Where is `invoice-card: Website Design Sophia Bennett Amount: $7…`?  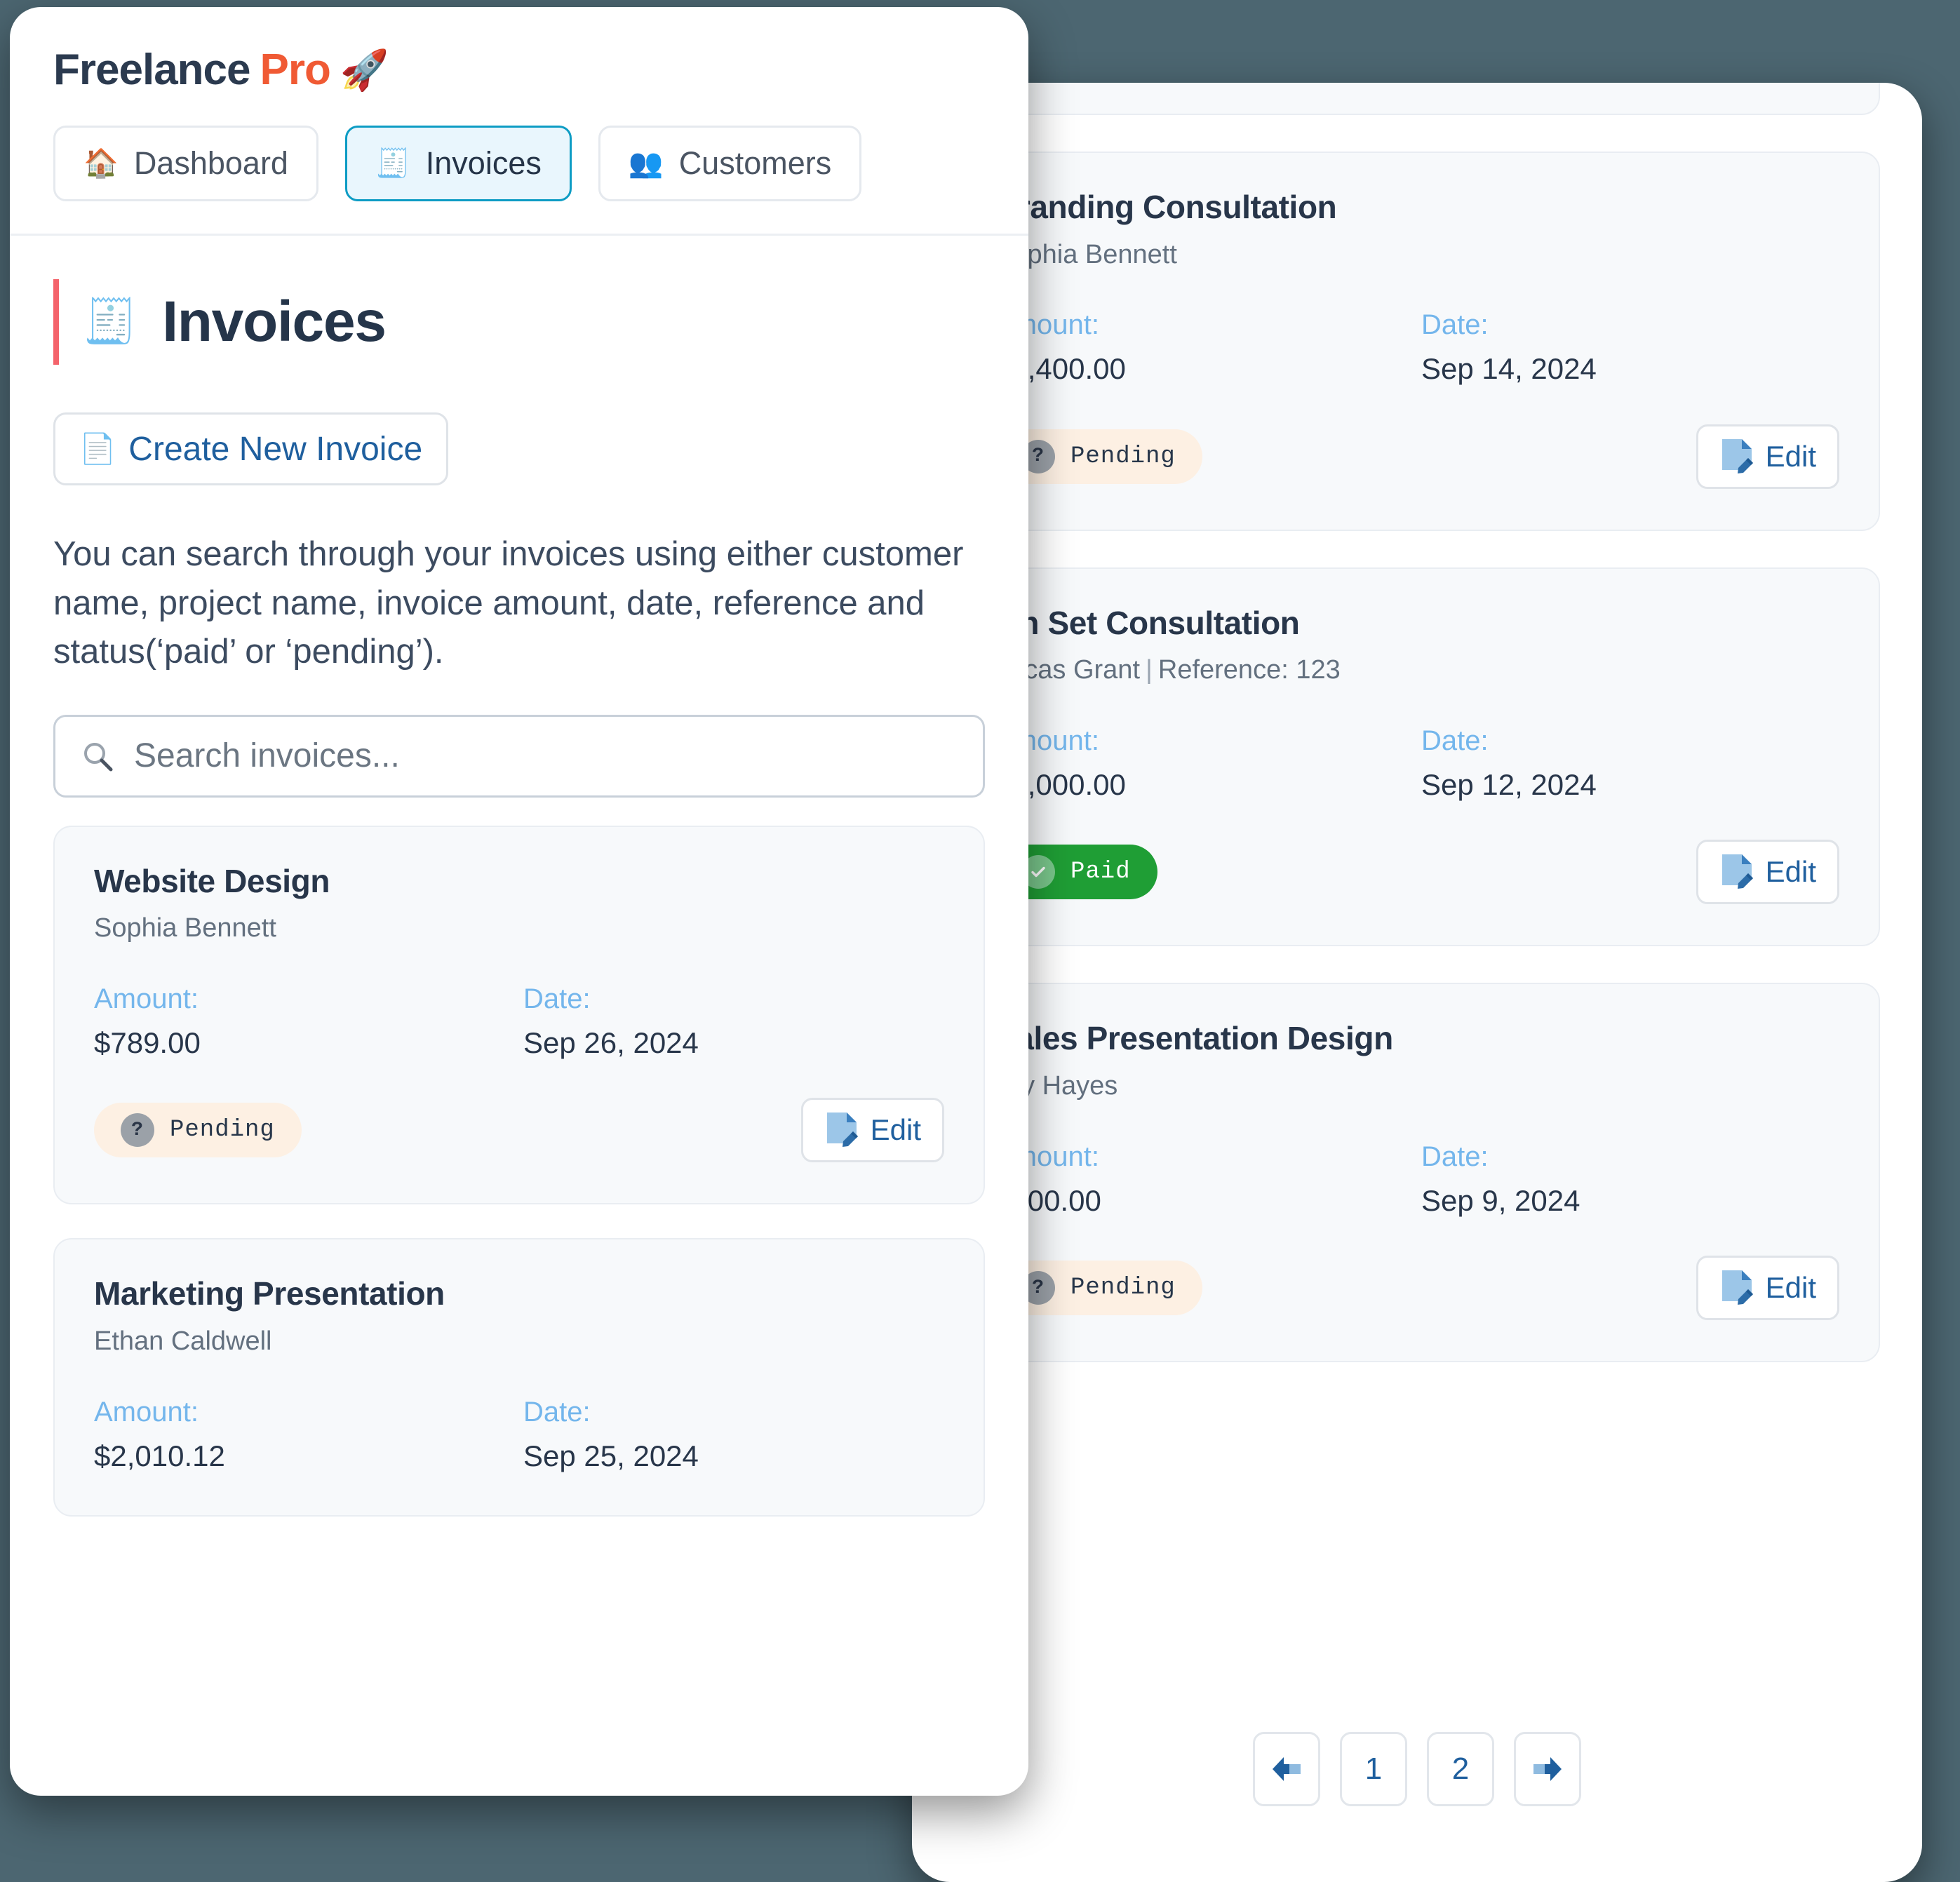
invoice-card: Website Design Sophia Bennett Amount: $7… is located at coordinates (519, 1015).